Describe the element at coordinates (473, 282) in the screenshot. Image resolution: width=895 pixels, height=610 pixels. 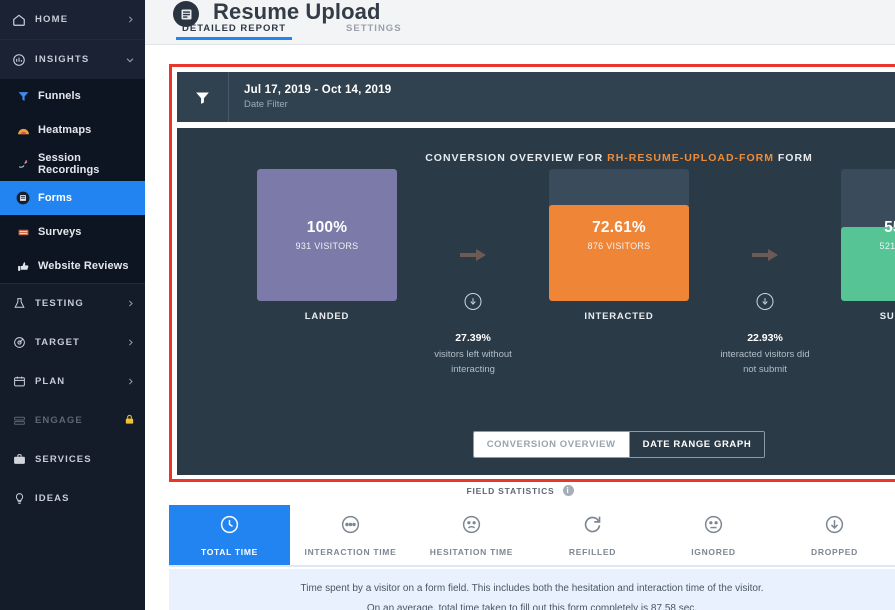
I see `funnel-dropoff-1: 27.39% visitors left without interacting` at that location.